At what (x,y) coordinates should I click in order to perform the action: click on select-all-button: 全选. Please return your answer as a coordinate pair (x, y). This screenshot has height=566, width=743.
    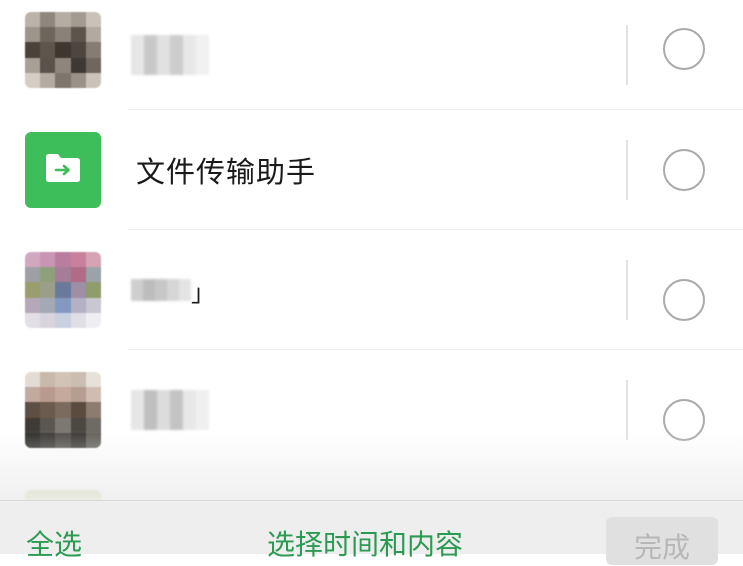
    Looking at the image, I should click on (54, 545).